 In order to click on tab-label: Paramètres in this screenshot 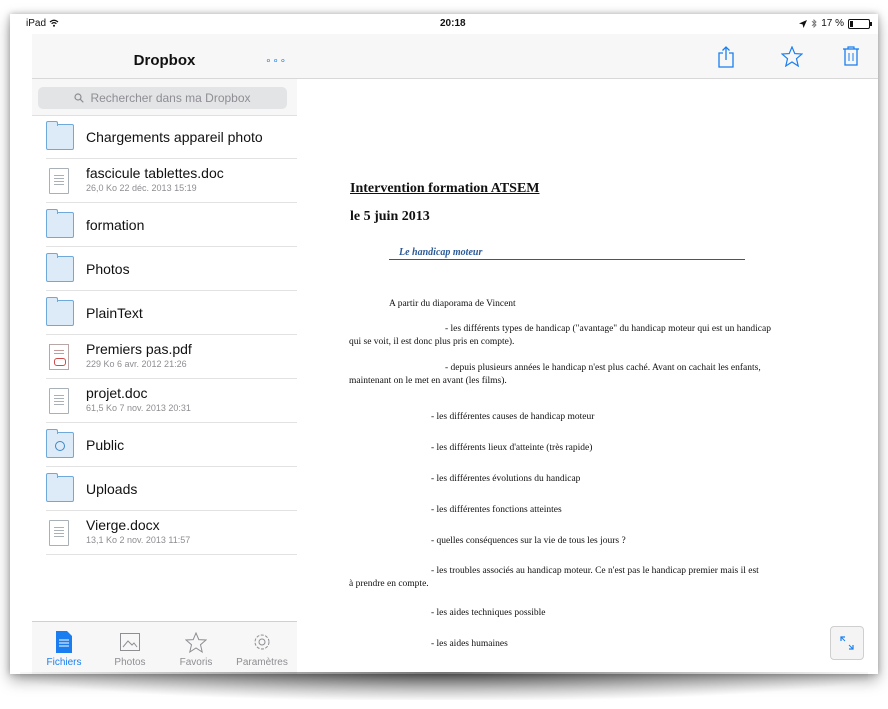, I will do `click(262, 662)`.